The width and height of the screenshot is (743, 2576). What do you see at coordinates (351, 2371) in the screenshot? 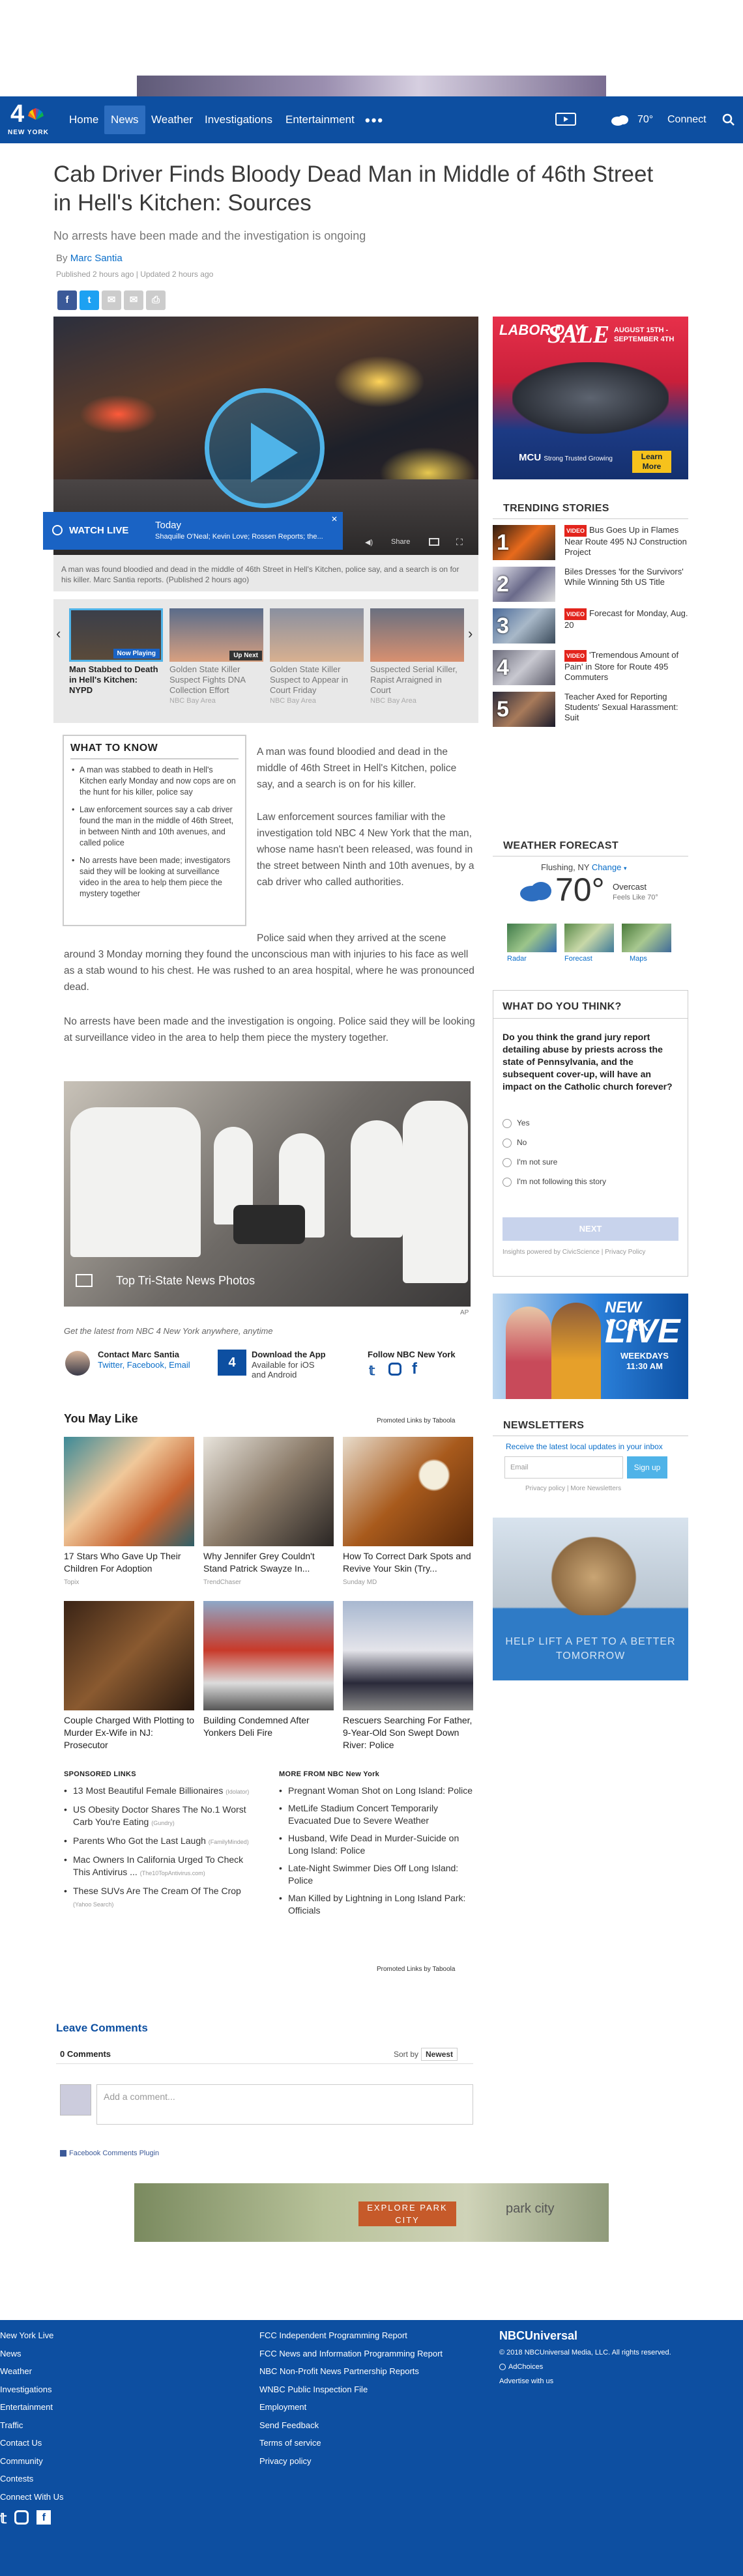
I see `footer-link: NBC Non-Profit News Partnership Reports` at bounding box center [351, 2371].